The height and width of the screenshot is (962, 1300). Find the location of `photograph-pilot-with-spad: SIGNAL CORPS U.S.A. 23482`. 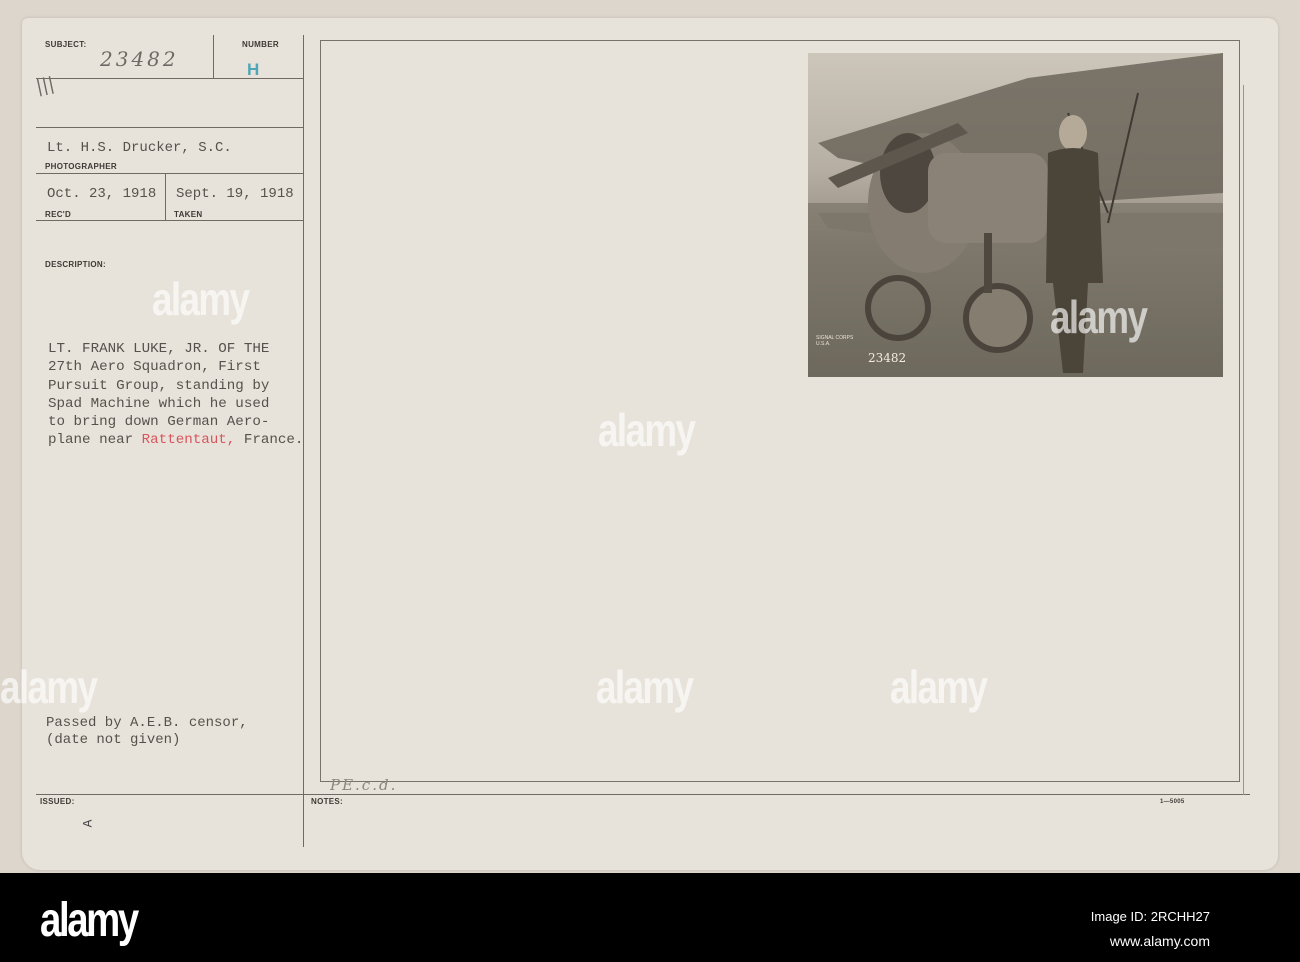

photograph-pilot-with-spad: SIGNAL CORPS U.S.A. 23482 is located at coordinates (1015, 215).